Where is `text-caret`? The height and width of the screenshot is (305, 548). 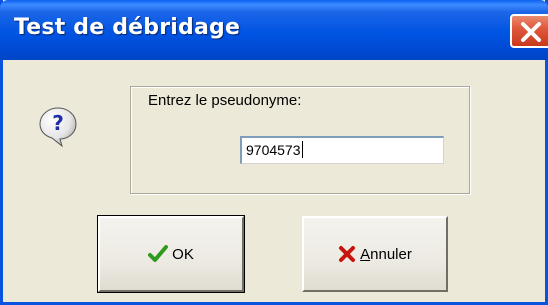 text-caret is located at coordinates (302, 149).